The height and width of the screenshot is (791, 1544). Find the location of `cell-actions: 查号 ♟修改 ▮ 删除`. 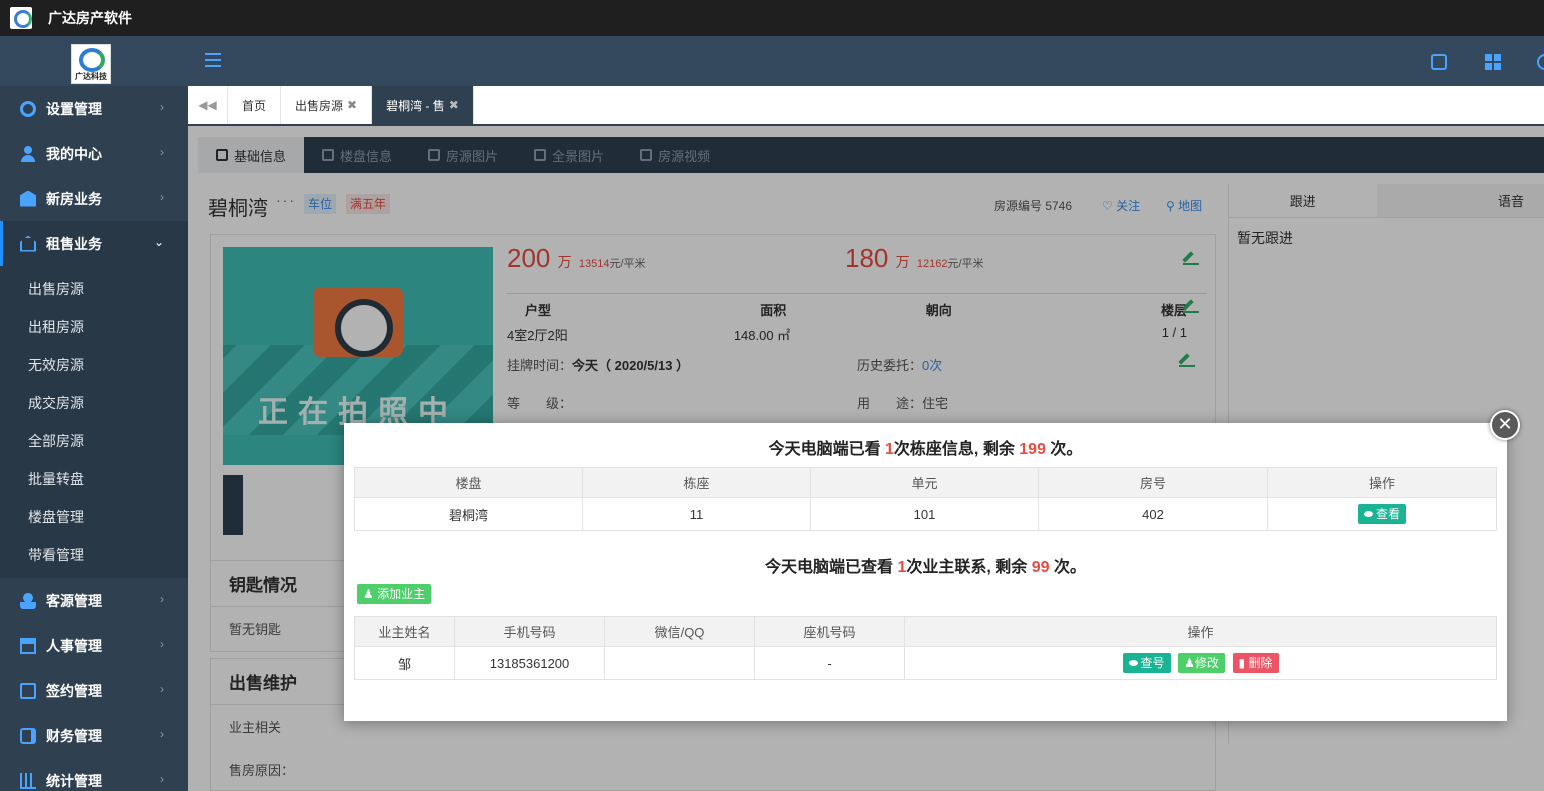

cell-actions: 查号 ♟修改 ▮ 删除 is located at coordinates (1200, 663).